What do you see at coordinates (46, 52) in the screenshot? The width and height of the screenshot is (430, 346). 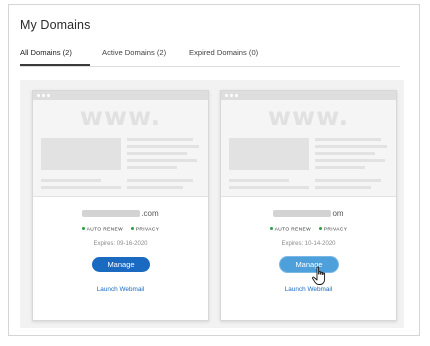 I see `tab-all-domains: All Domains (2)` at bounding box center [46, 52].